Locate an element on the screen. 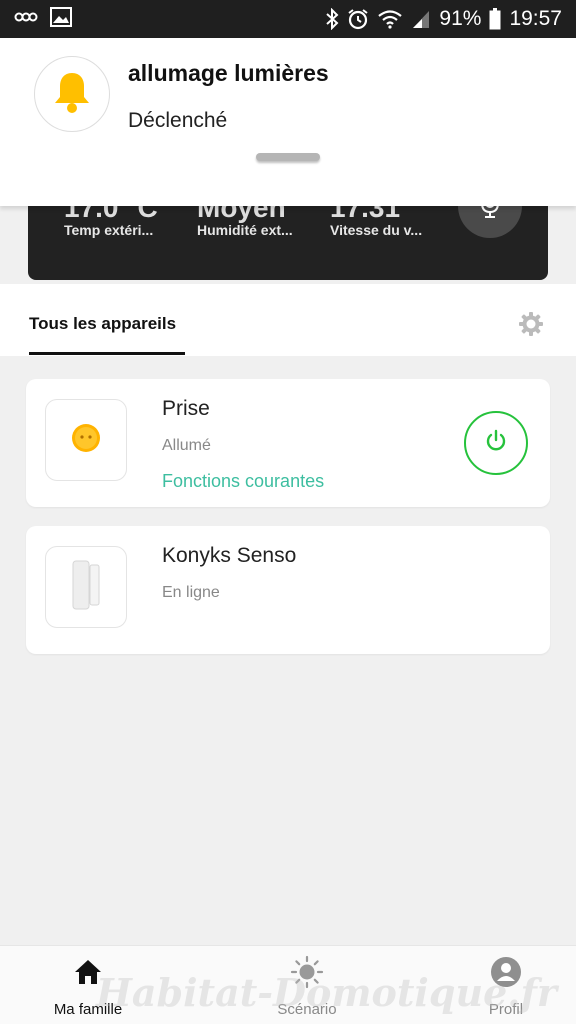 The width and height of the screenshot is (576, 1024). nav-label: Profil is located at coordinates (506, 1009).